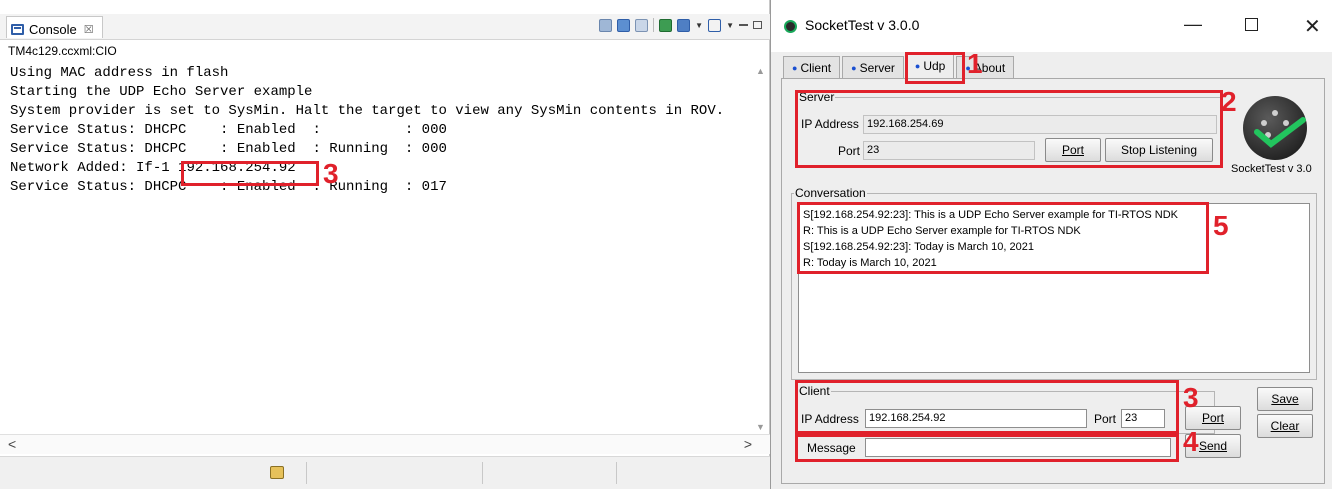  I want to click on button-label: Save, so click(1285, 399).